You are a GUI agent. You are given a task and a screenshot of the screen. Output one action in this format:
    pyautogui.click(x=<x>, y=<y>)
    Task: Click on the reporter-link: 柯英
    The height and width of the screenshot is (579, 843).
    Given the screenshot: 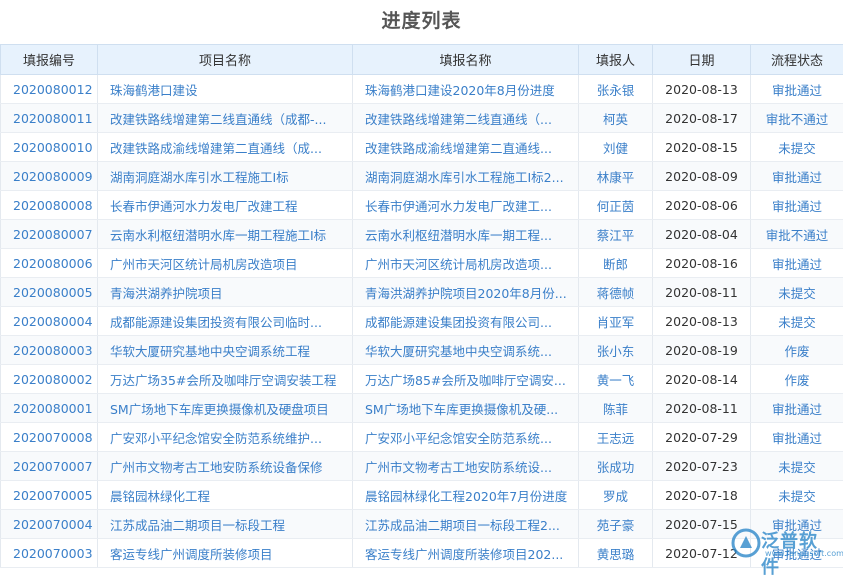 What is the action you would take?
    pyautogui.click(x=616, y=118)
    